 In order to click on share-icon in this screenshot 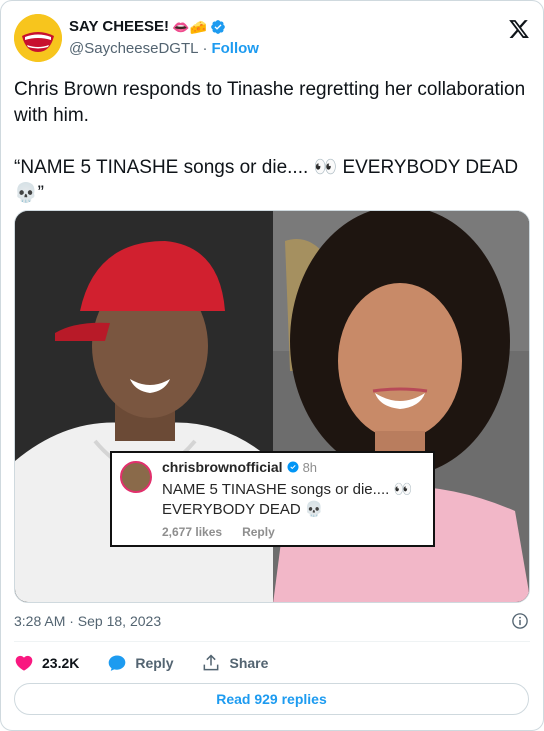, I will do `click(211, 662)`.